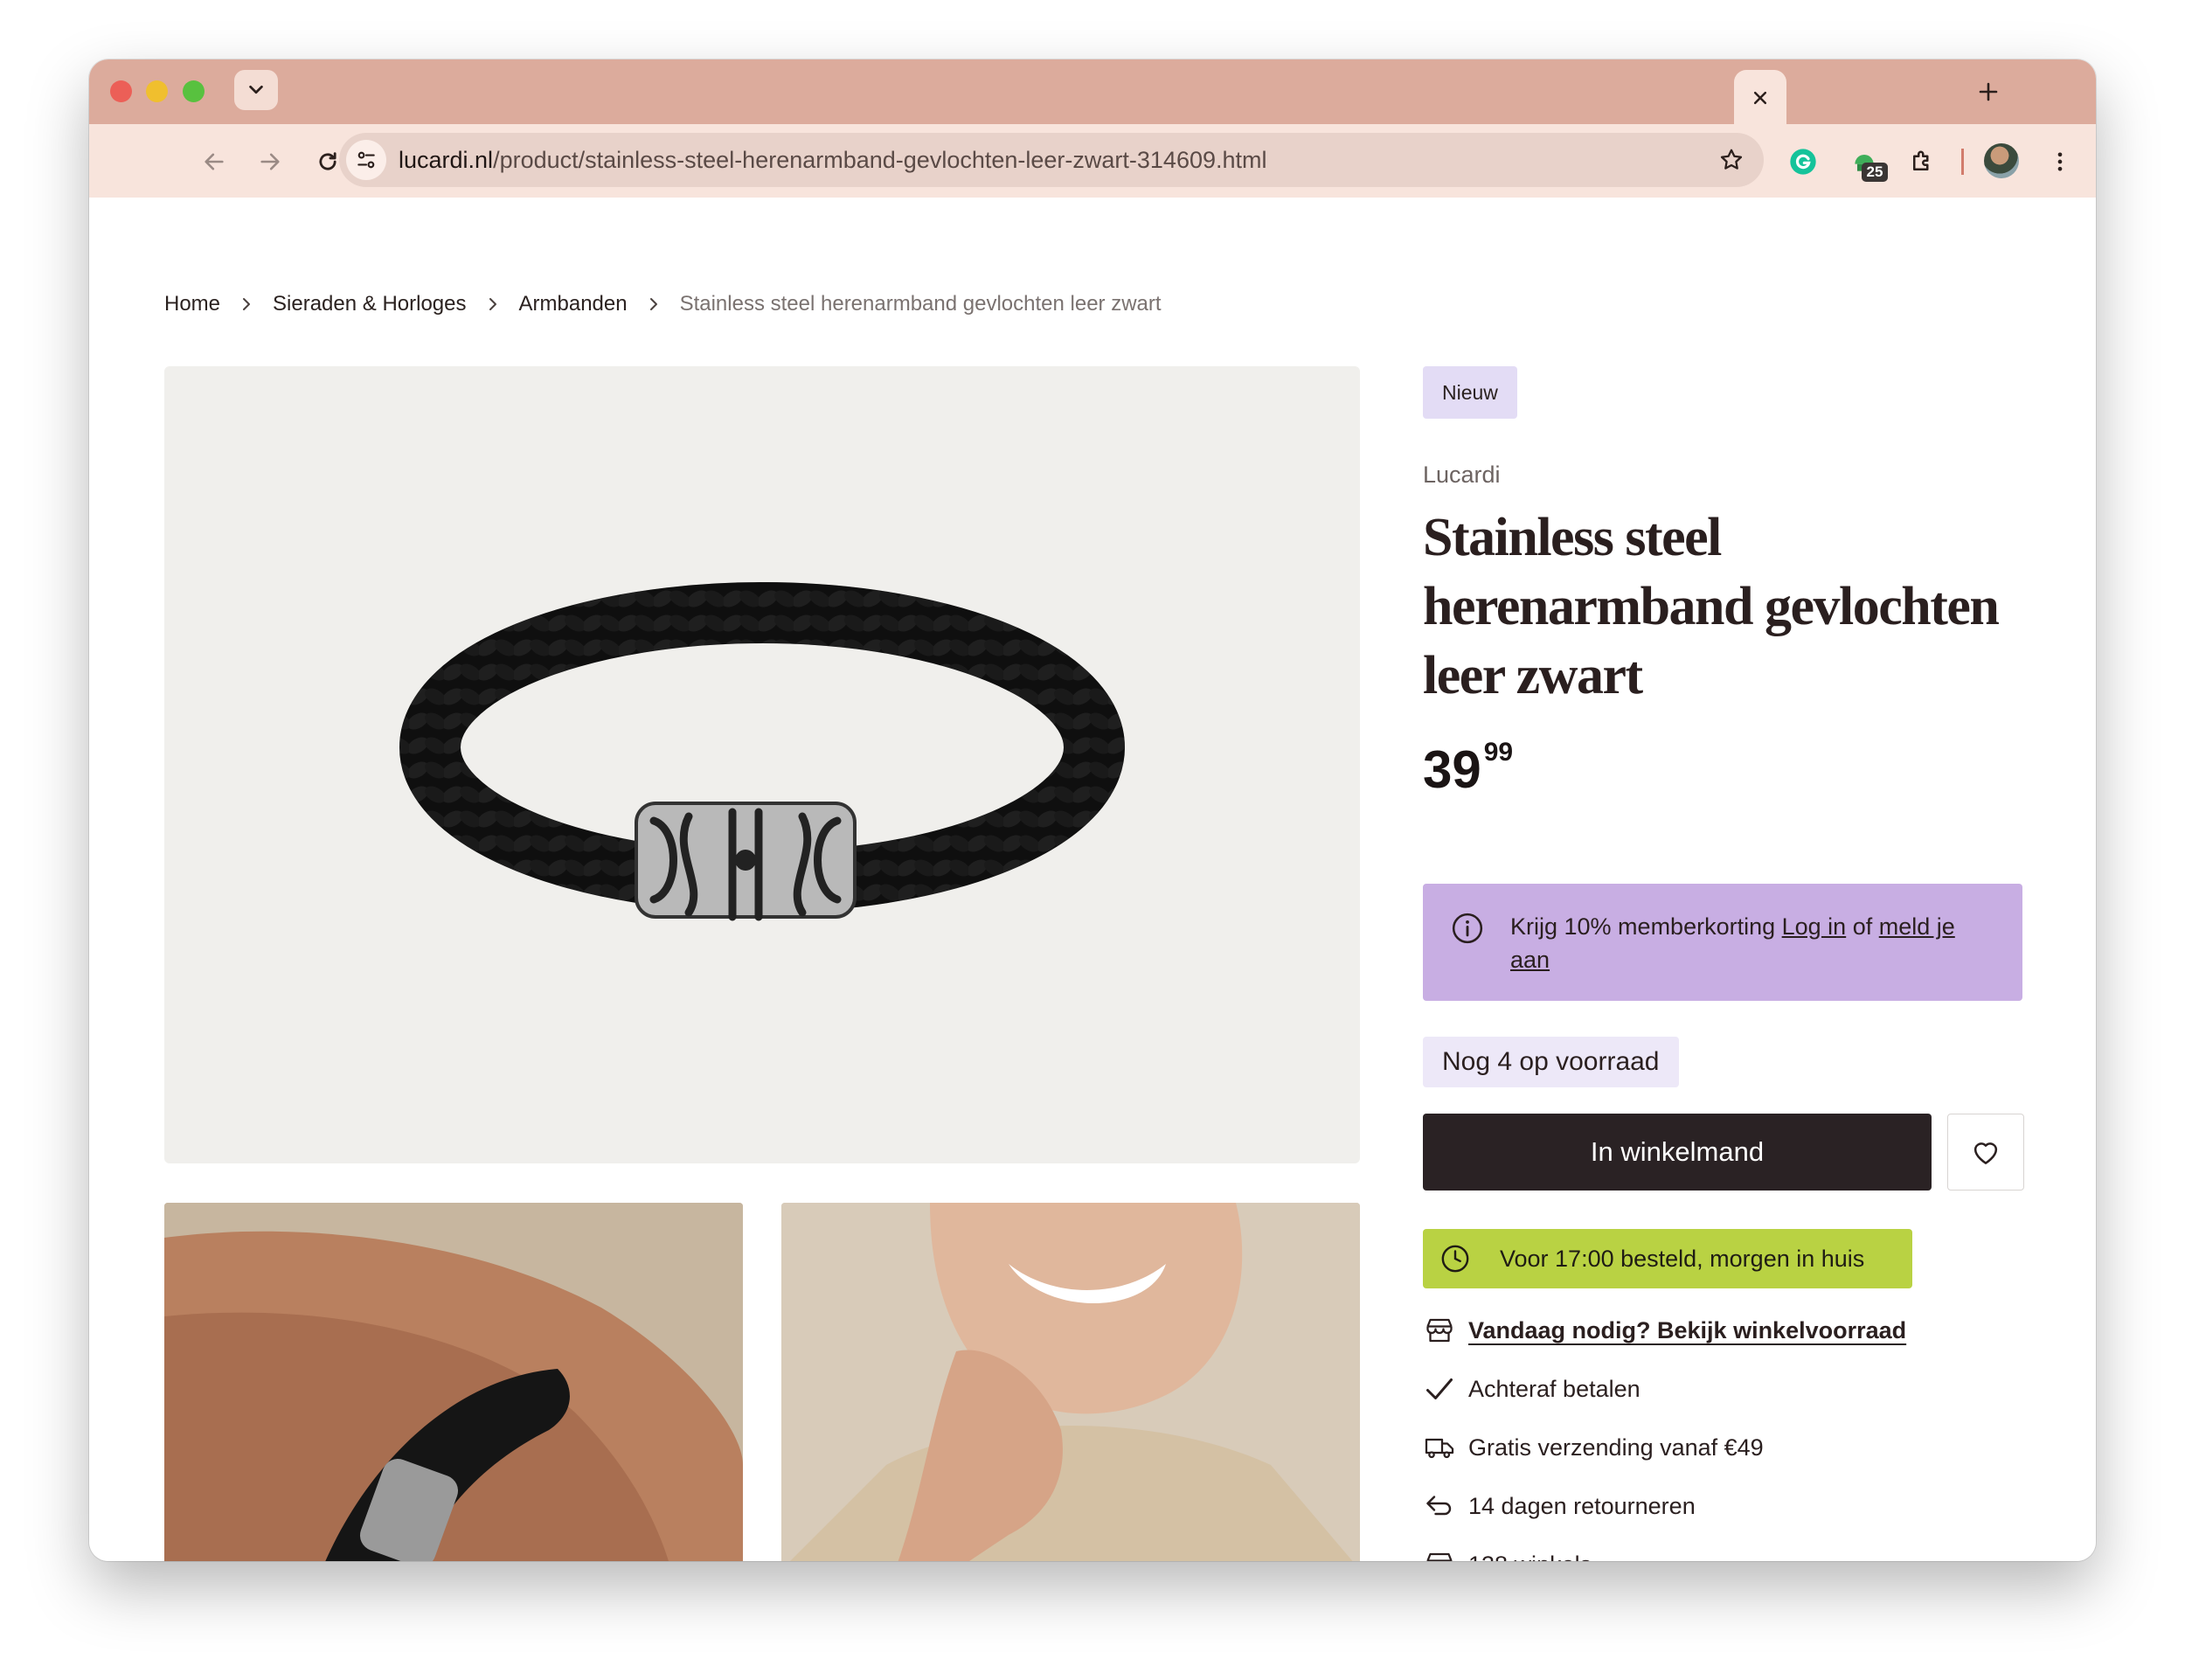  Describe the element at coordinates (1683, 1258) in the screenshot. I see `delivery-text: Voor 17:00 besteld, morgen in huis` at that location.